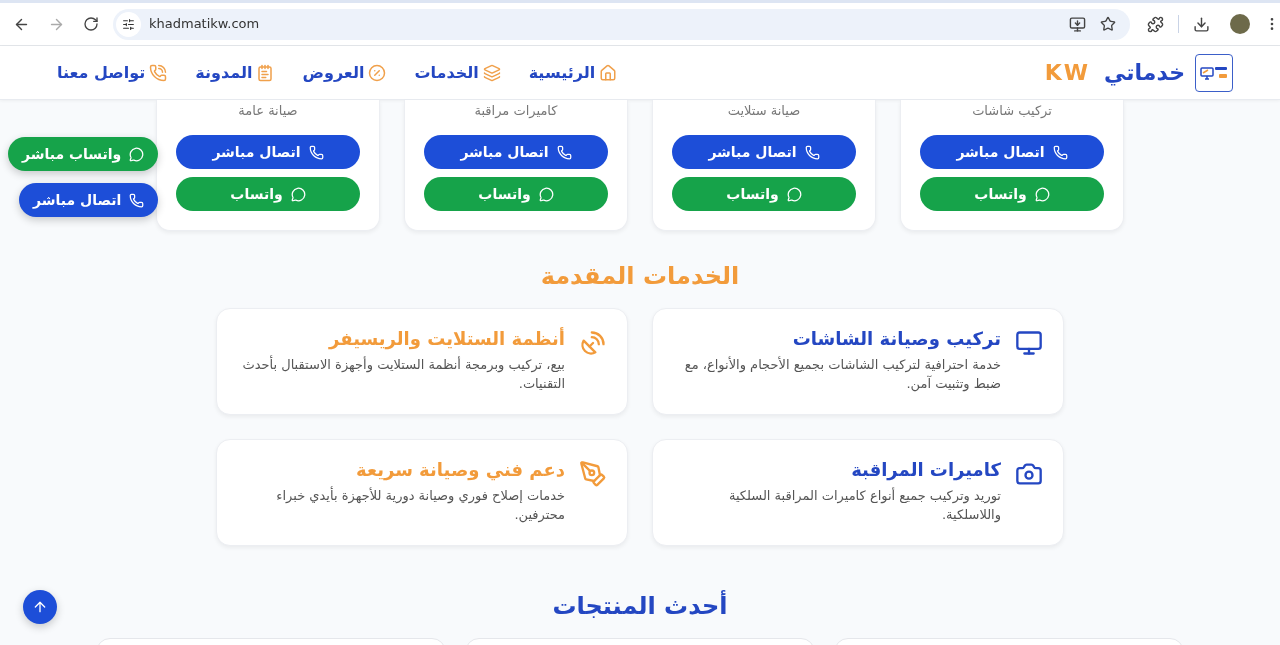  Describe the element at coordinates (235, 72) in the screenshot. I see `nav-link: المدونة` at that location.